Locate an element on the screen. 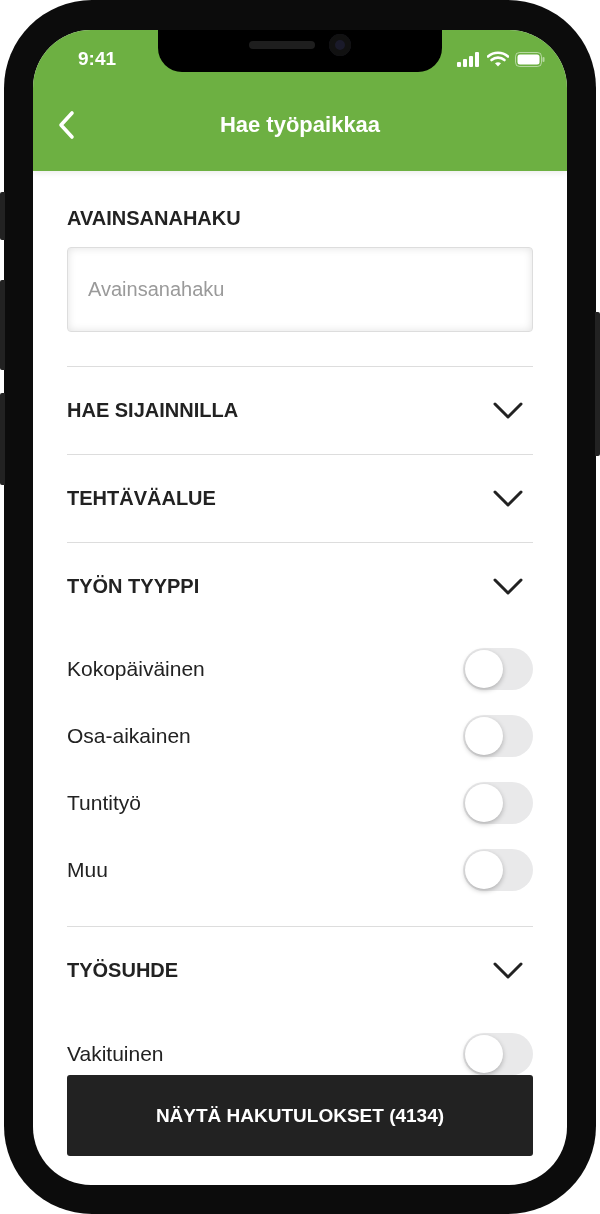 This screenshot has height=1214, width=600. section-heading: TEHTÄVÄALUE is located at coordinates (141, 498).